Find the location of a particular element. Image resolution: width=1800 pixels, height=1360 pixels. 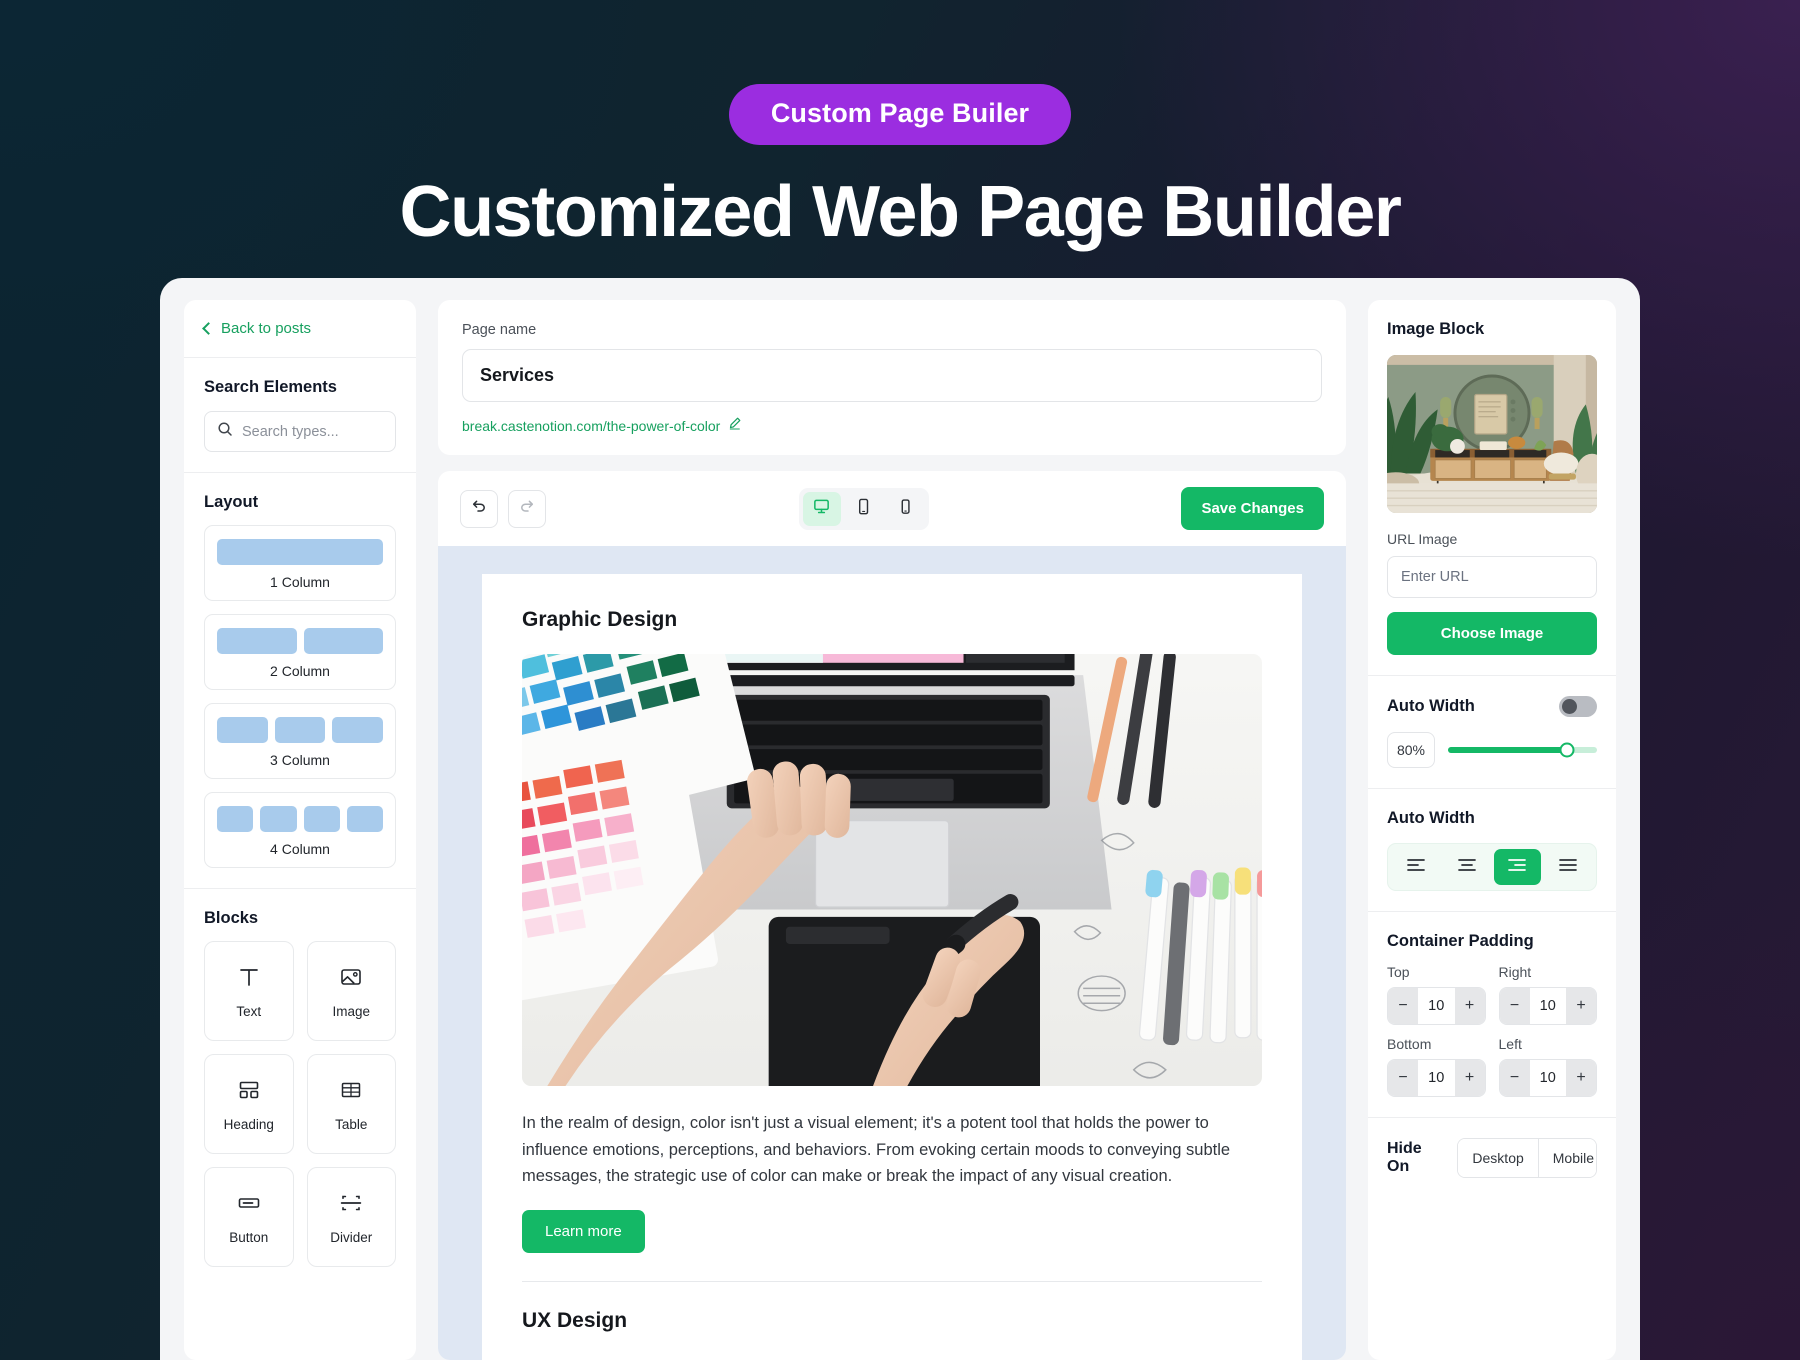

canvas-divider is located at coordinates (892, 1282).